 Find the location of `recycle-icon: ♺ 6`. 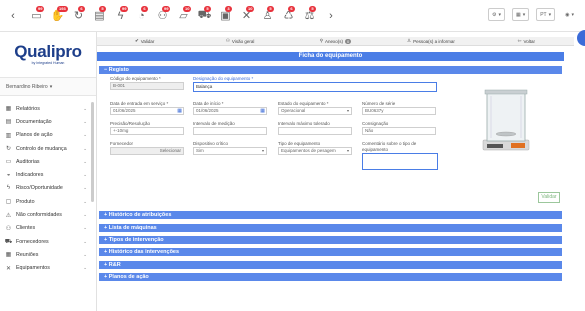

recycle-icon: ♺ 6 is located at coordinates (288, 15).